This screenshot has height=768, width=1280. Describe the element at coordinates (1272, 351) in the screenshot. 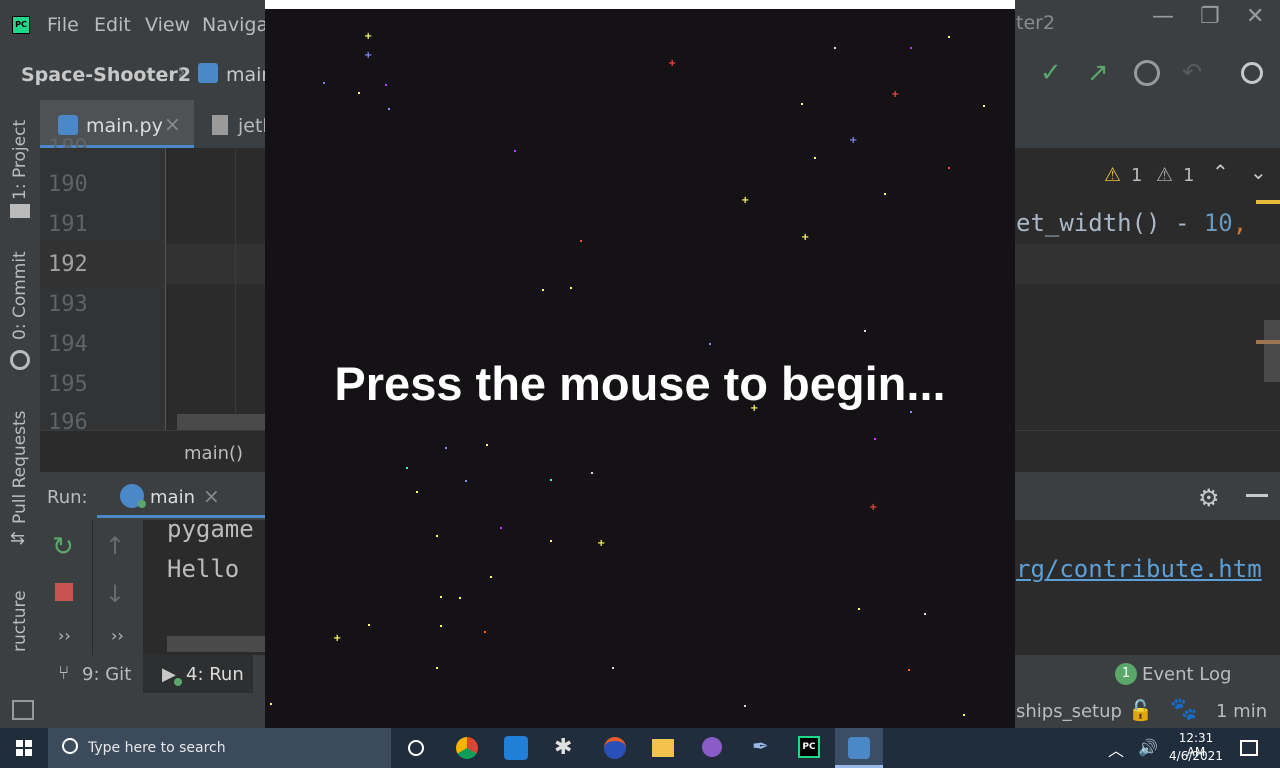

I see `vertical-scrollbar` at that location.